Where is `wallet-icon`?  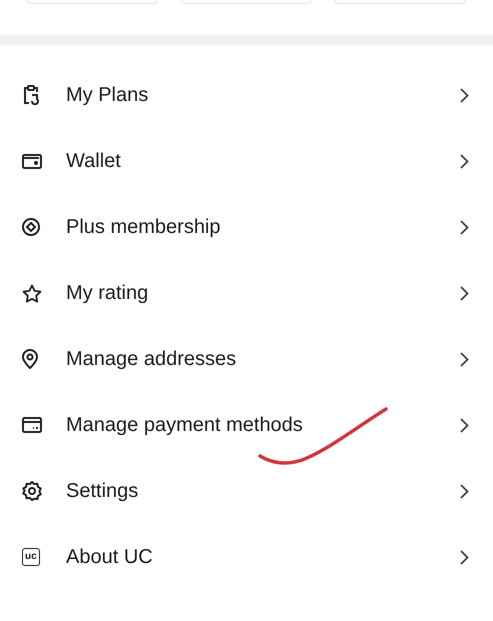
wallet-icon is located at coordinates (32, 161).